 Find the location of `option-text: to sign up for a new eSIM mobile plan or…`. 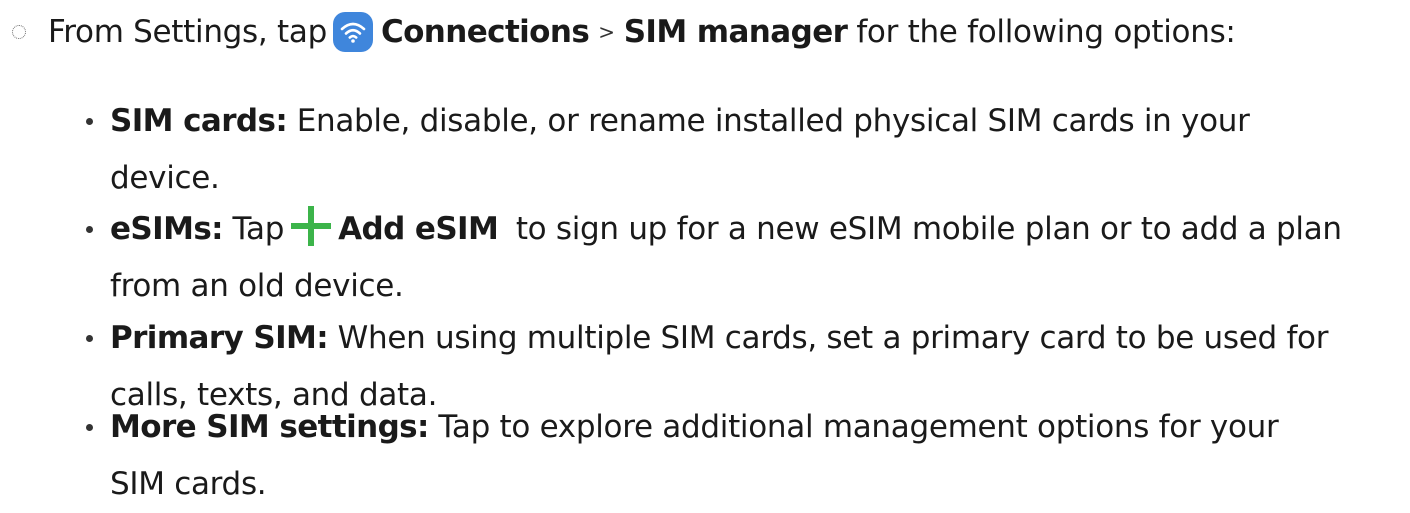

option-text: to sign up for a new eSIM mobile plan or… is located at coordinates (928, 229).